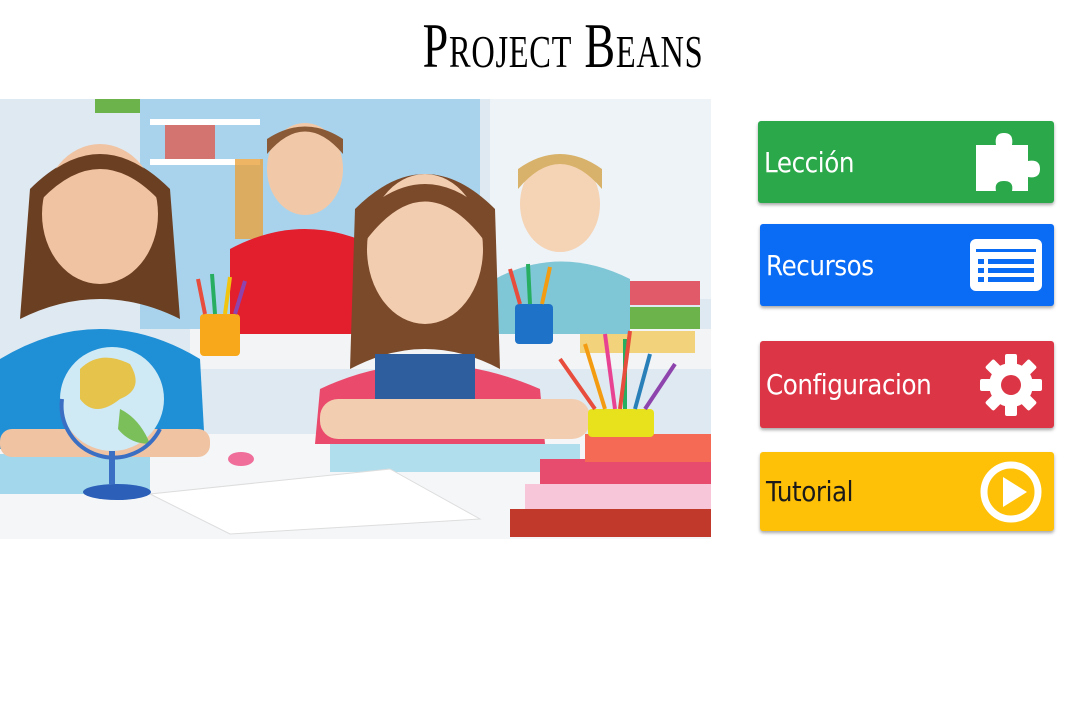 This screenshot has width=1080, height=720. What do you see at coordinates (809, 162) in the screenshot?
I see `leccion-label: Lección` at bounding box center [809, 162].